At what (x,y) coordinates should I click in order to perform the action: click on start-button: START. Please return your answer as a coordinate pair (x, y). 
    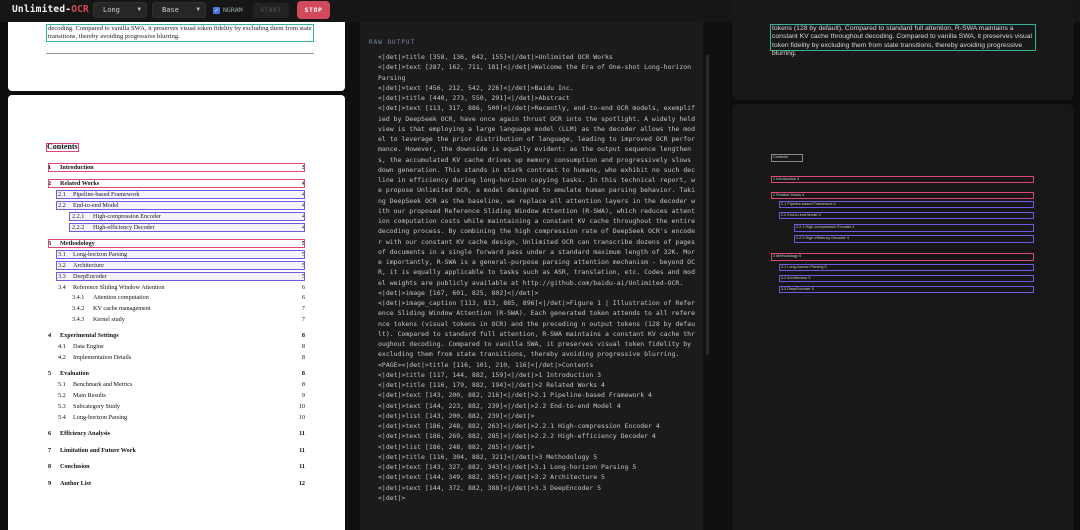
    Looking at the image, I should click on (271, 10).